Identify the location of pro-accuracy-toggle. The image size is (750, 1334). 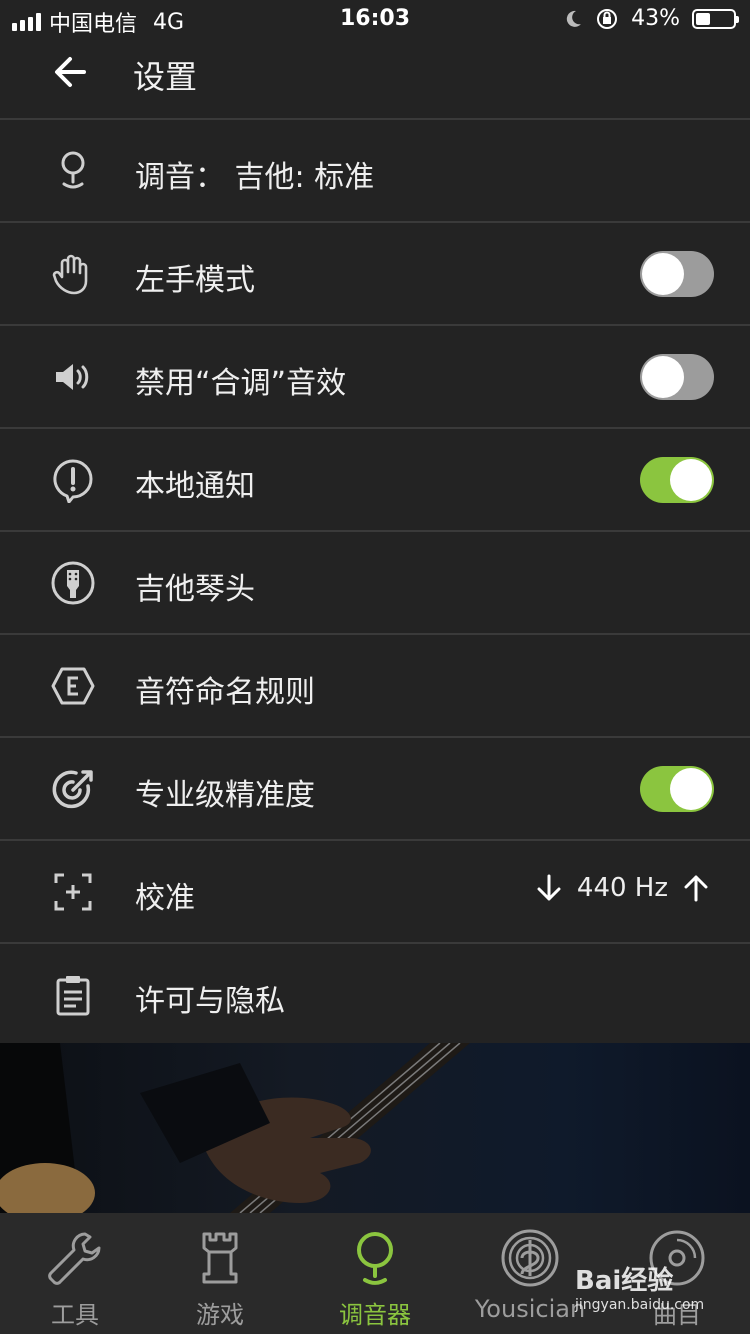
(677, 789).